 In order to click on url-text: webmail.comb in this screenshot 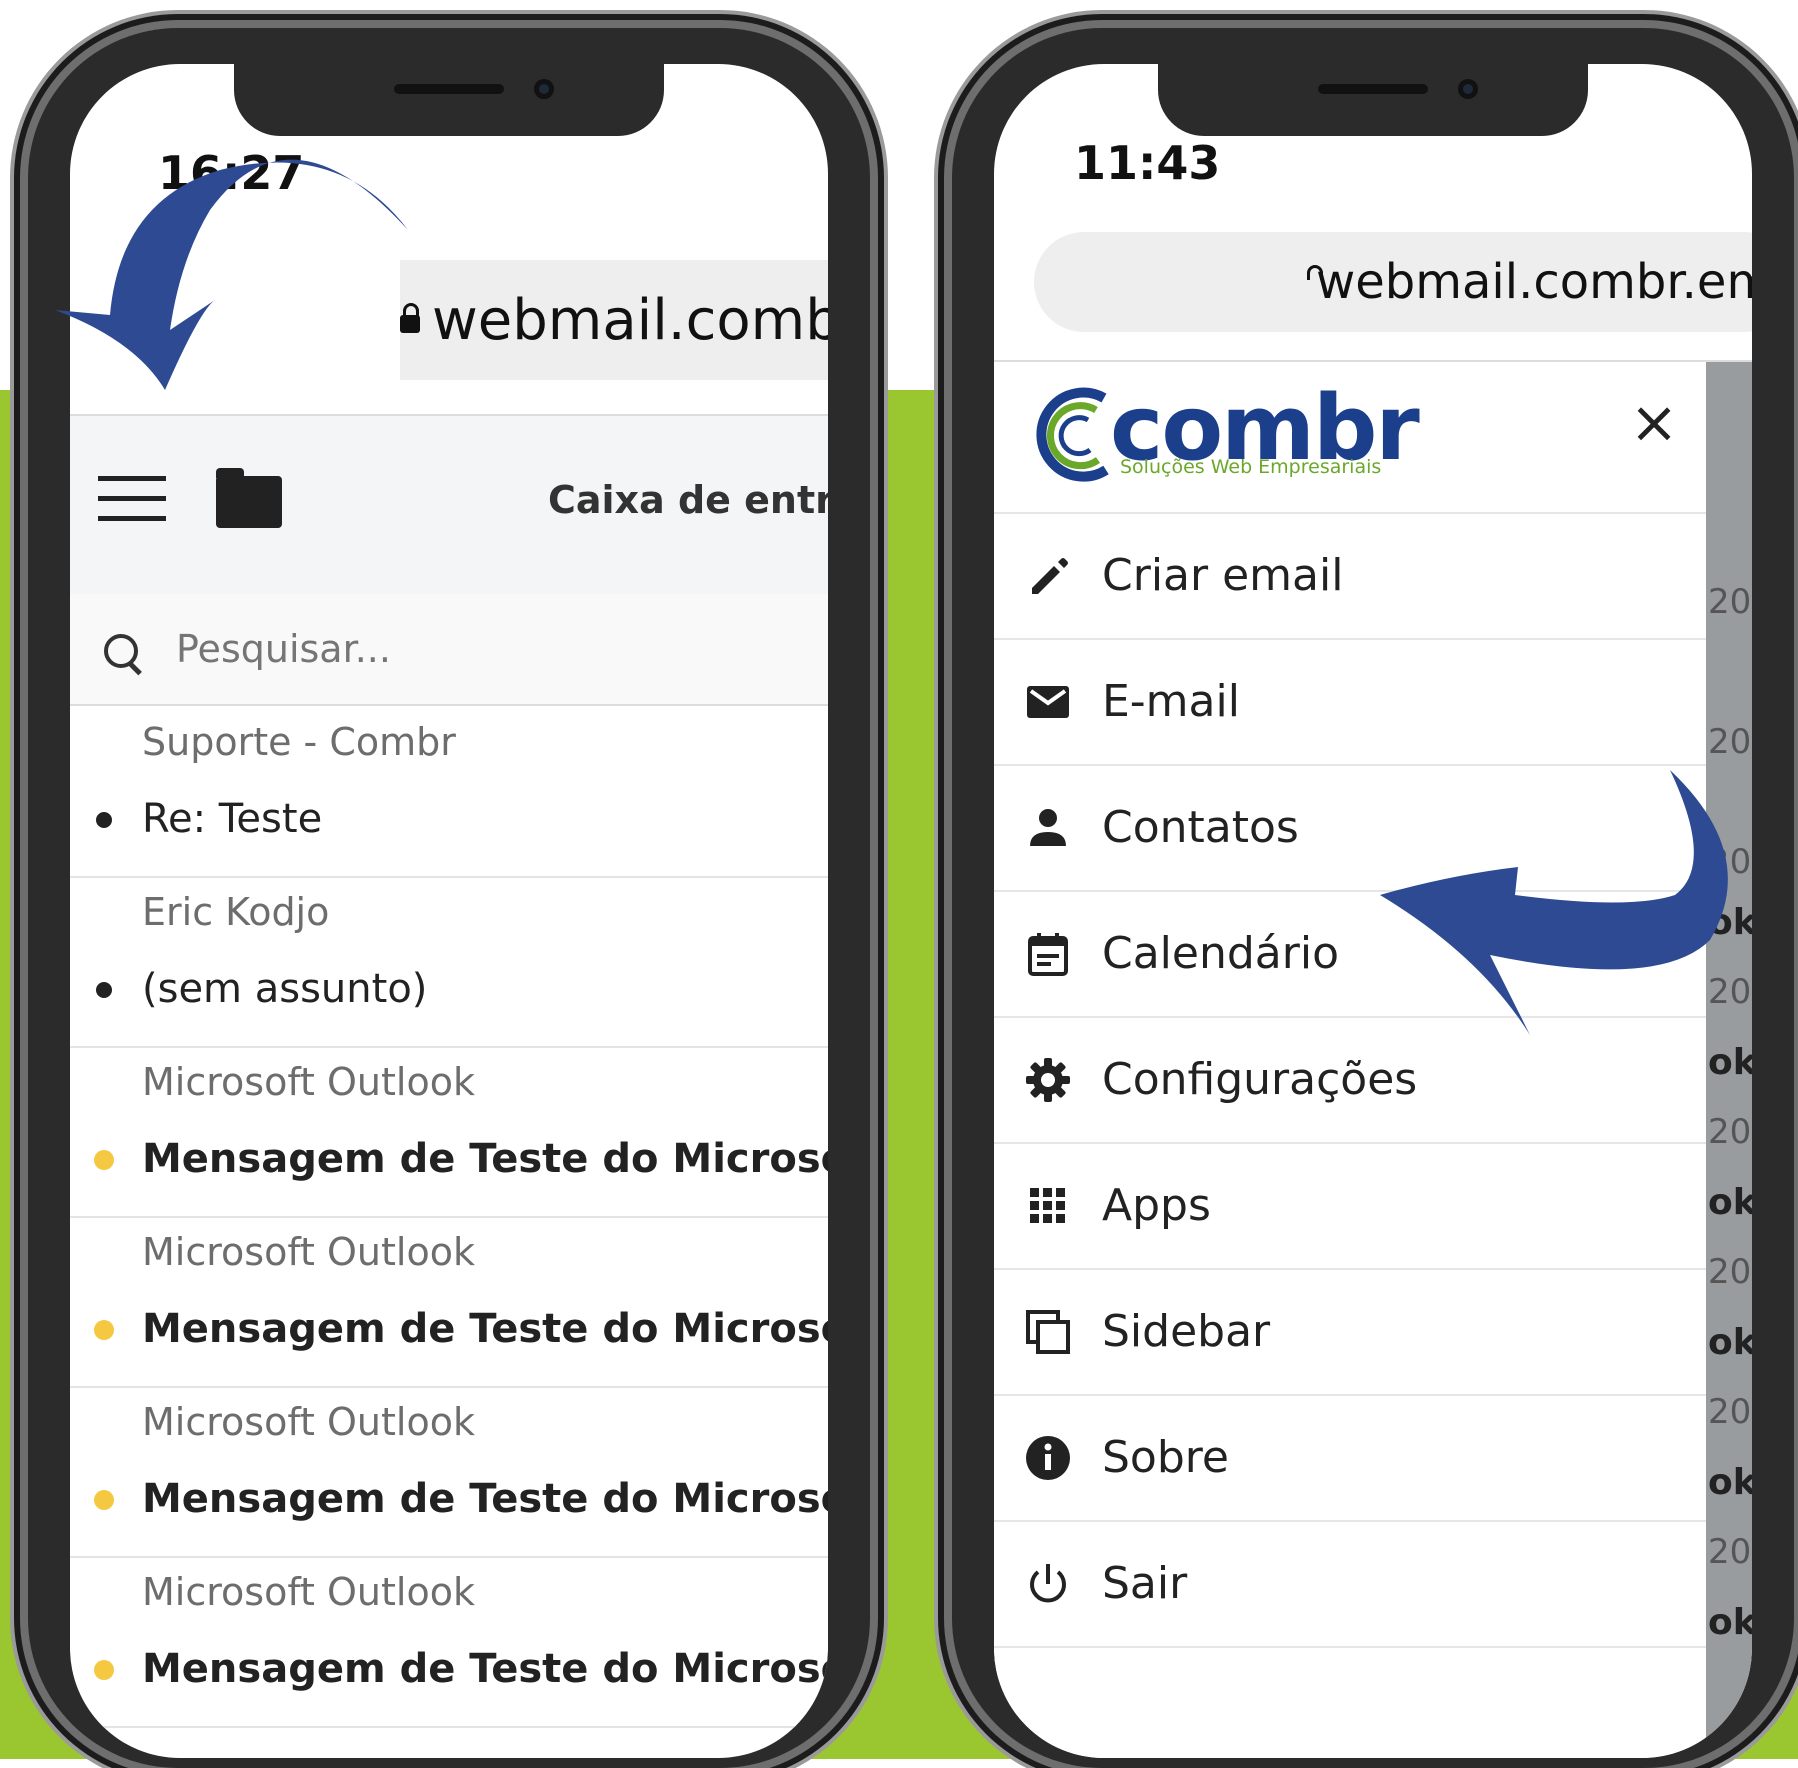, I will do `click(630, 320)`.